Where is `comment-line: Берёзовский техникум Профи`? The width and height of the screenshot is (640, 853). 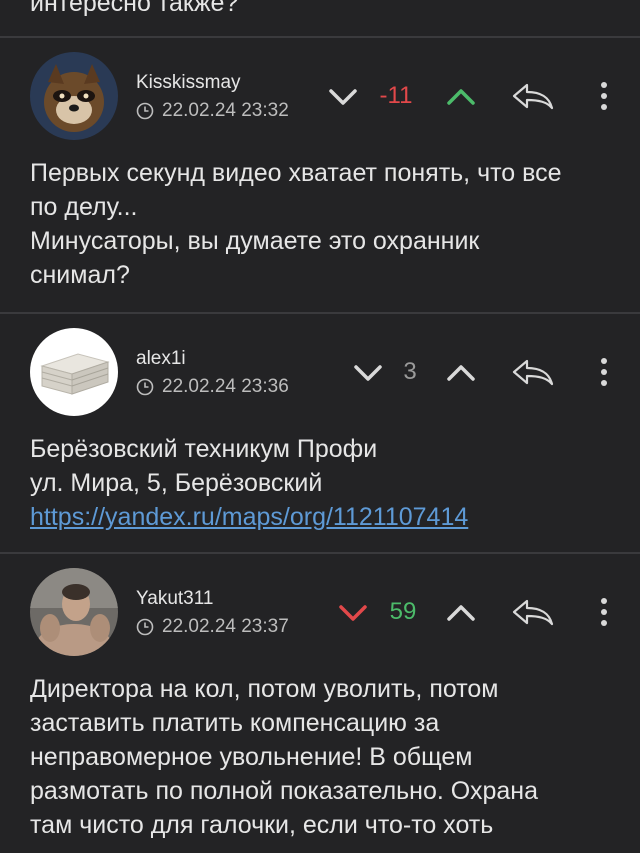 comment-line: Берёзовский техникум Профи is located at coordinates (204, 449).